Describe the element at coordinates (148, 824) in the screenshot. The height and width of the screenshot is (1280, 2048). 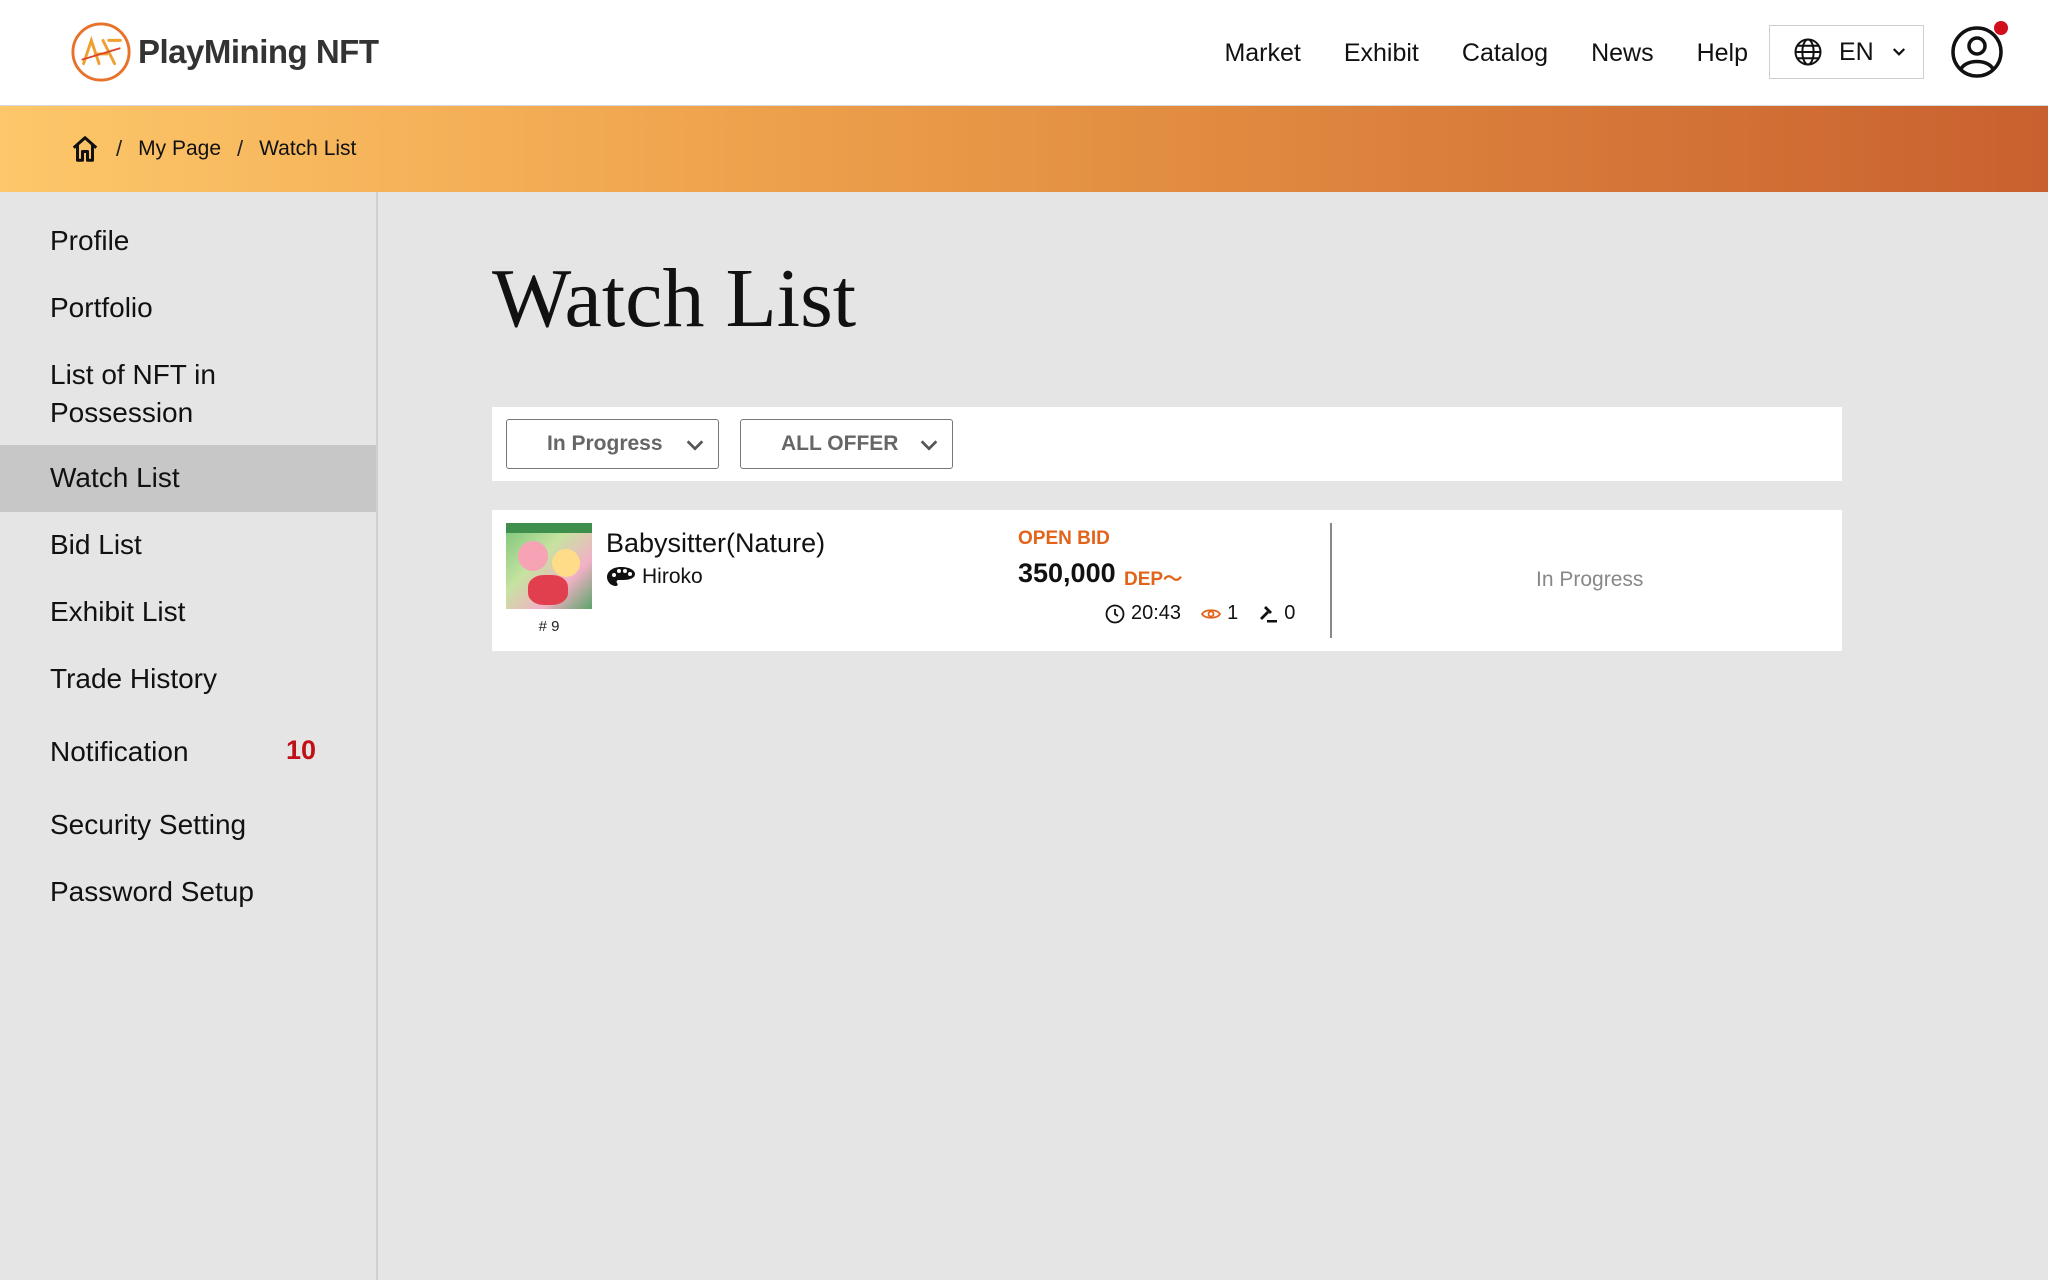
I see `sidebar-item-label: Security Setting` at that location.